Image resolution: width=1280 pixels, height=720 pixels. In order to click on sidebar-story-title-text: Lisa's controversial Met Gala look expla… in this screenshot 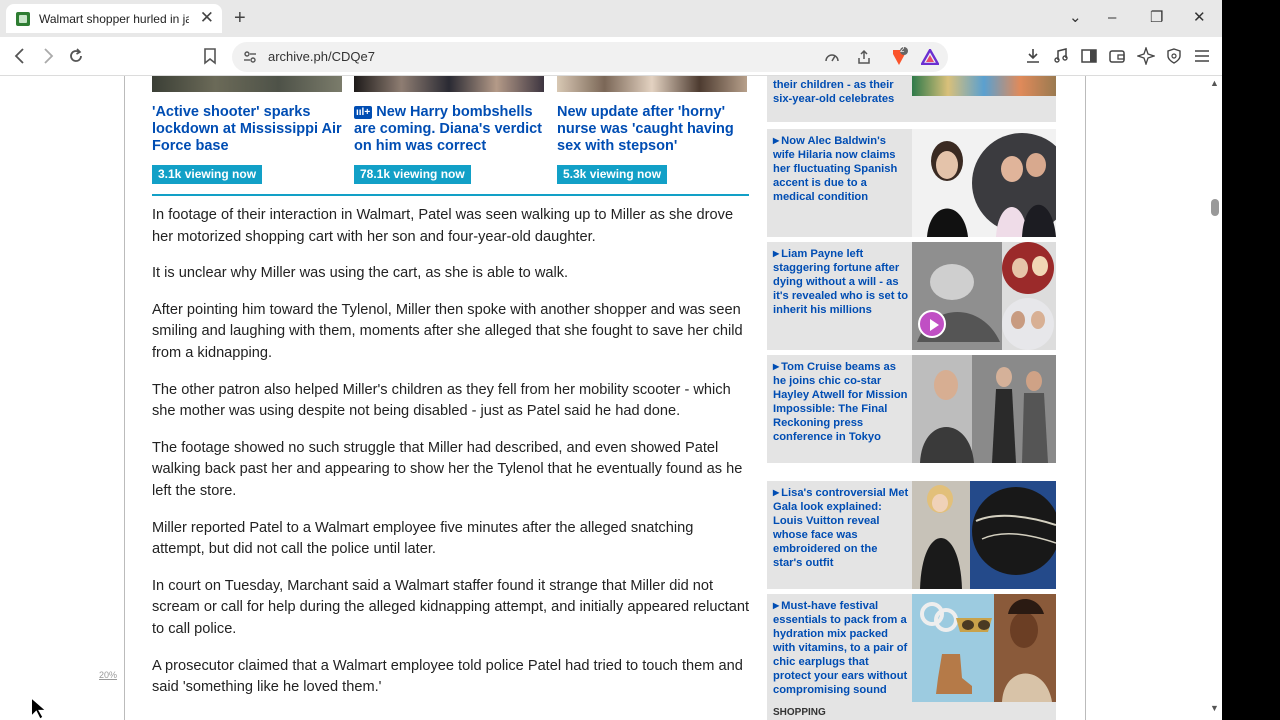, I will do `click(840, 528)`.